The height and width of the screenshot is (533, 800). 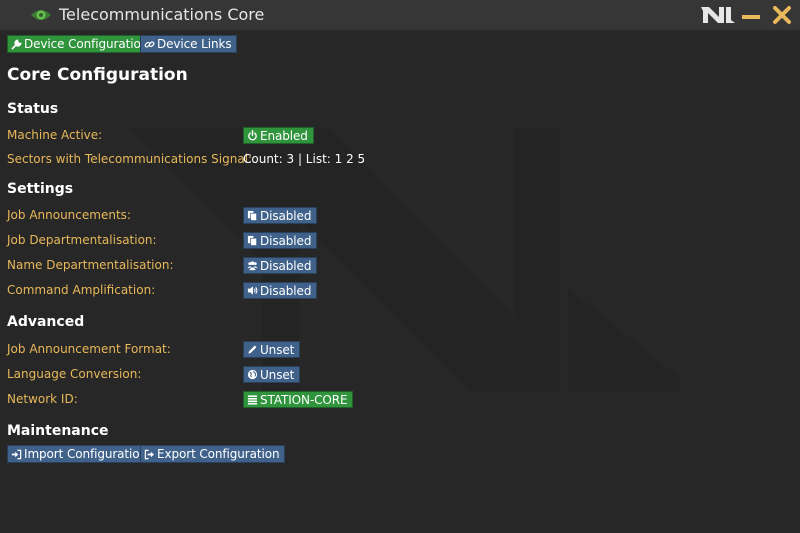 What do you see at coordinates (86, 44) in the screenshot?
I see `tab-label: Device Configuration` at bounding box center [86, 44].